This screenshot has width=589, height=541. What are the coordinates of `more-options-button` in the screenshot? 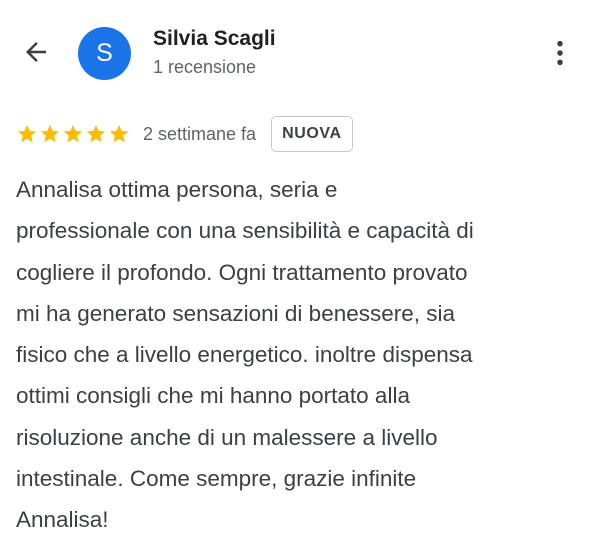 It's located at (560, 53).